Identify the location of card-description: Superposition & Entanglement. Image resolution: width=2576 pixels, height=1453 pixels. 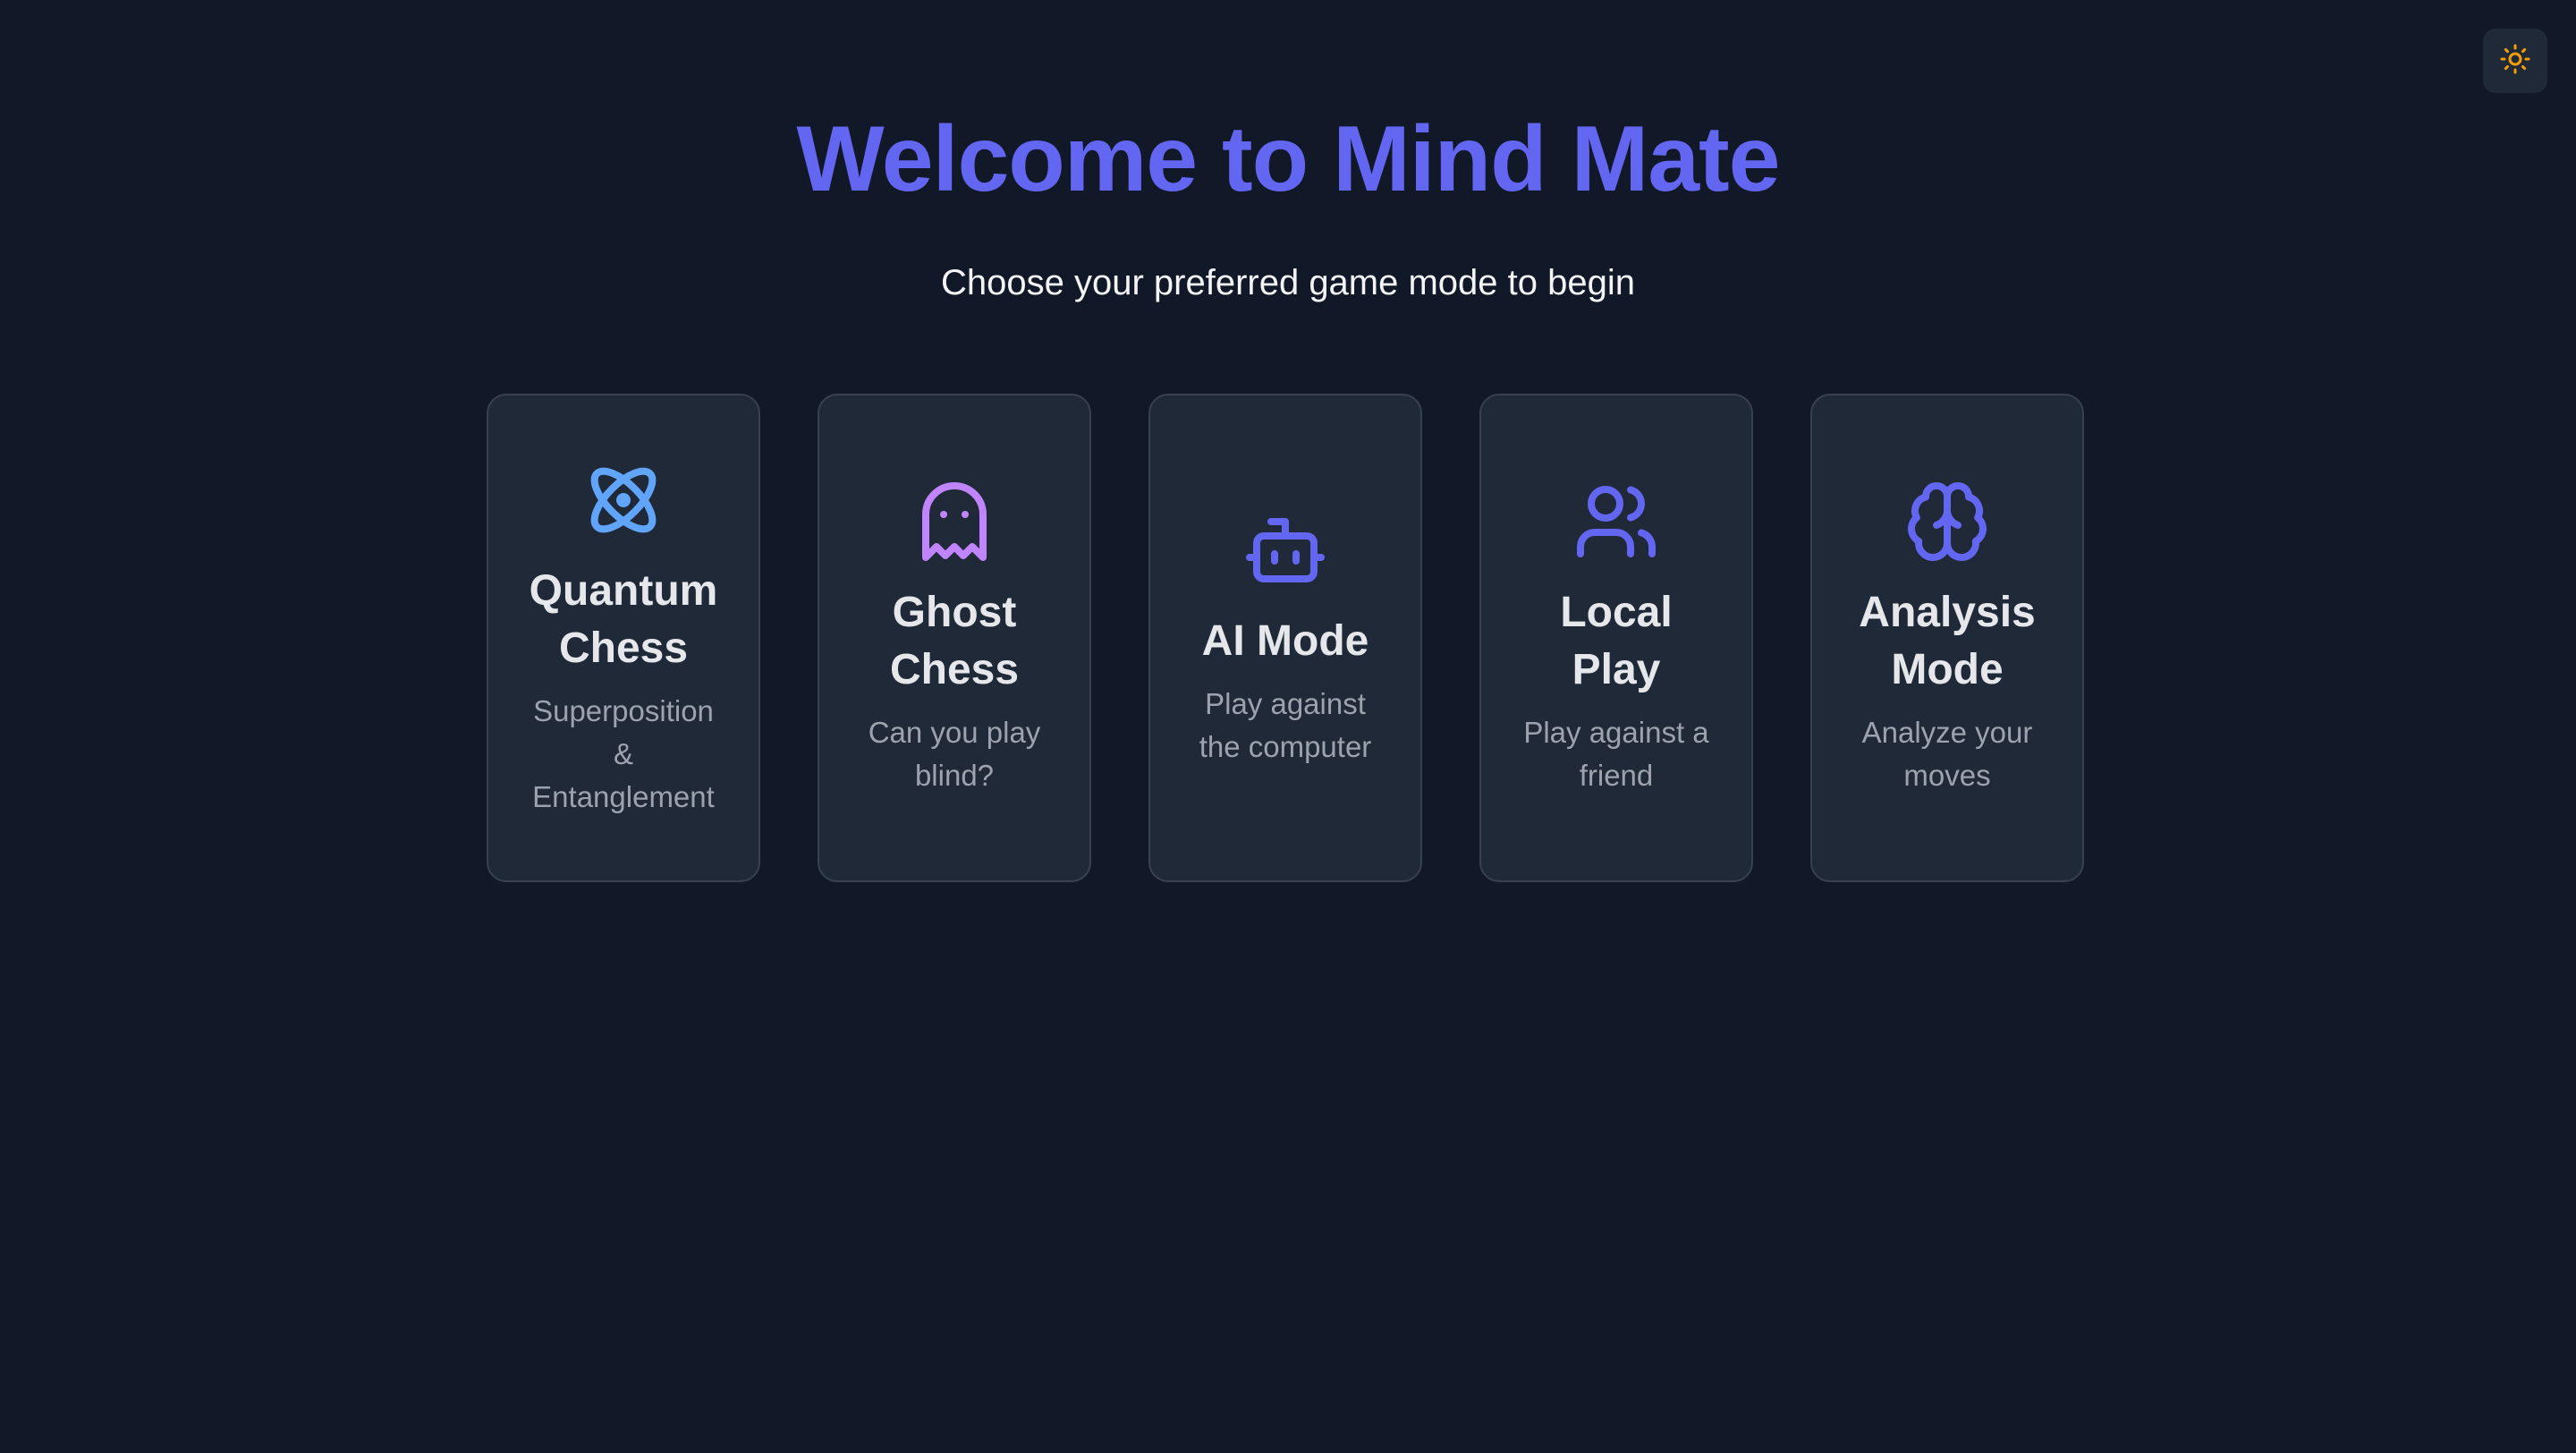
(623, 753).